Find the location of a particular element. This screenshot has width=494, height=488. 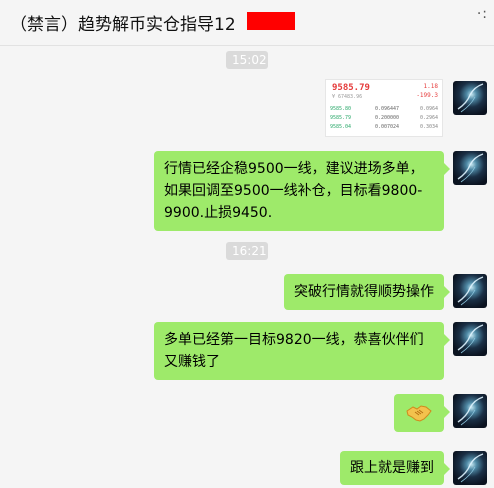

image-change-top: 1.18 is located at coordinates (430, 86).